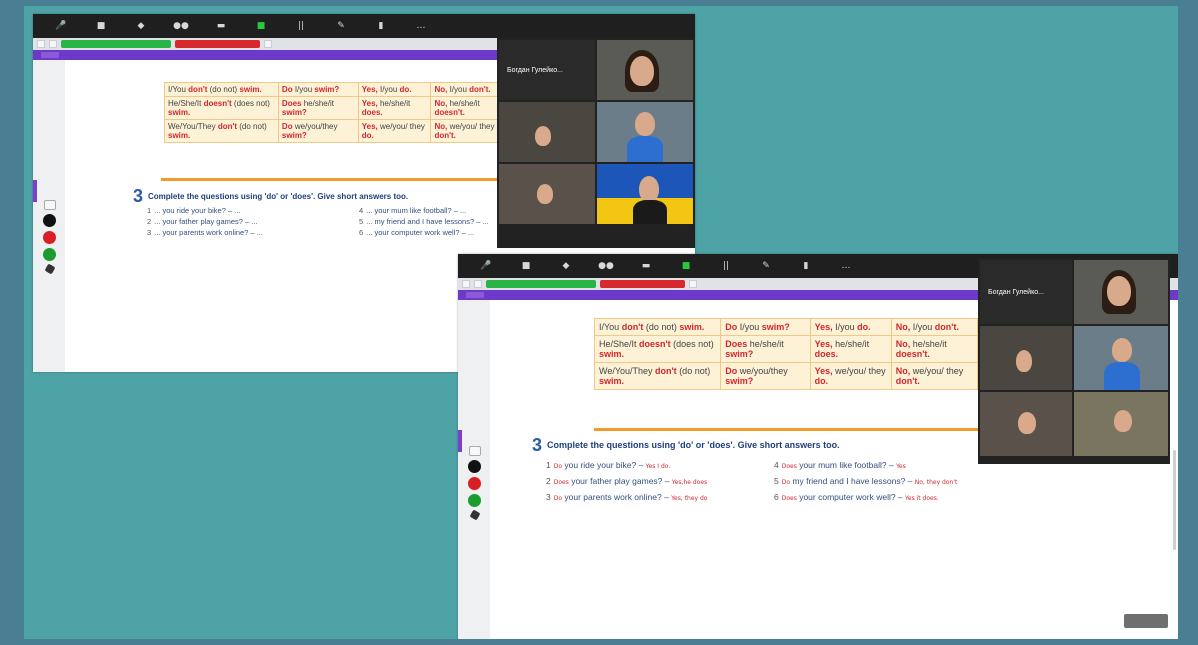  What do you see at coordinates (1146, 621) in the screenshot?
I see `page-nav-button` at bounding box center [1146, 621].